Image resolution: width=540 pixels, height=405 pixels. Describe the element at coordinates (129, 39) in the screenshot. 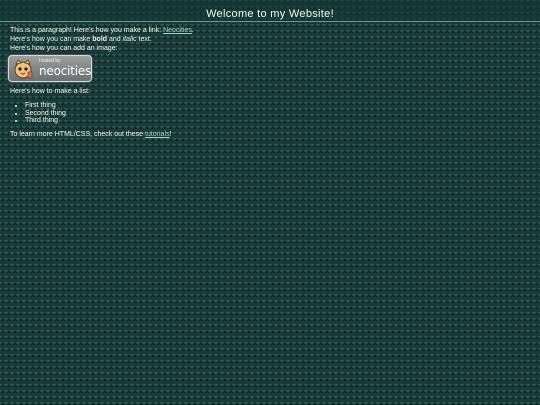

I see `italic-word: italic` at that location.